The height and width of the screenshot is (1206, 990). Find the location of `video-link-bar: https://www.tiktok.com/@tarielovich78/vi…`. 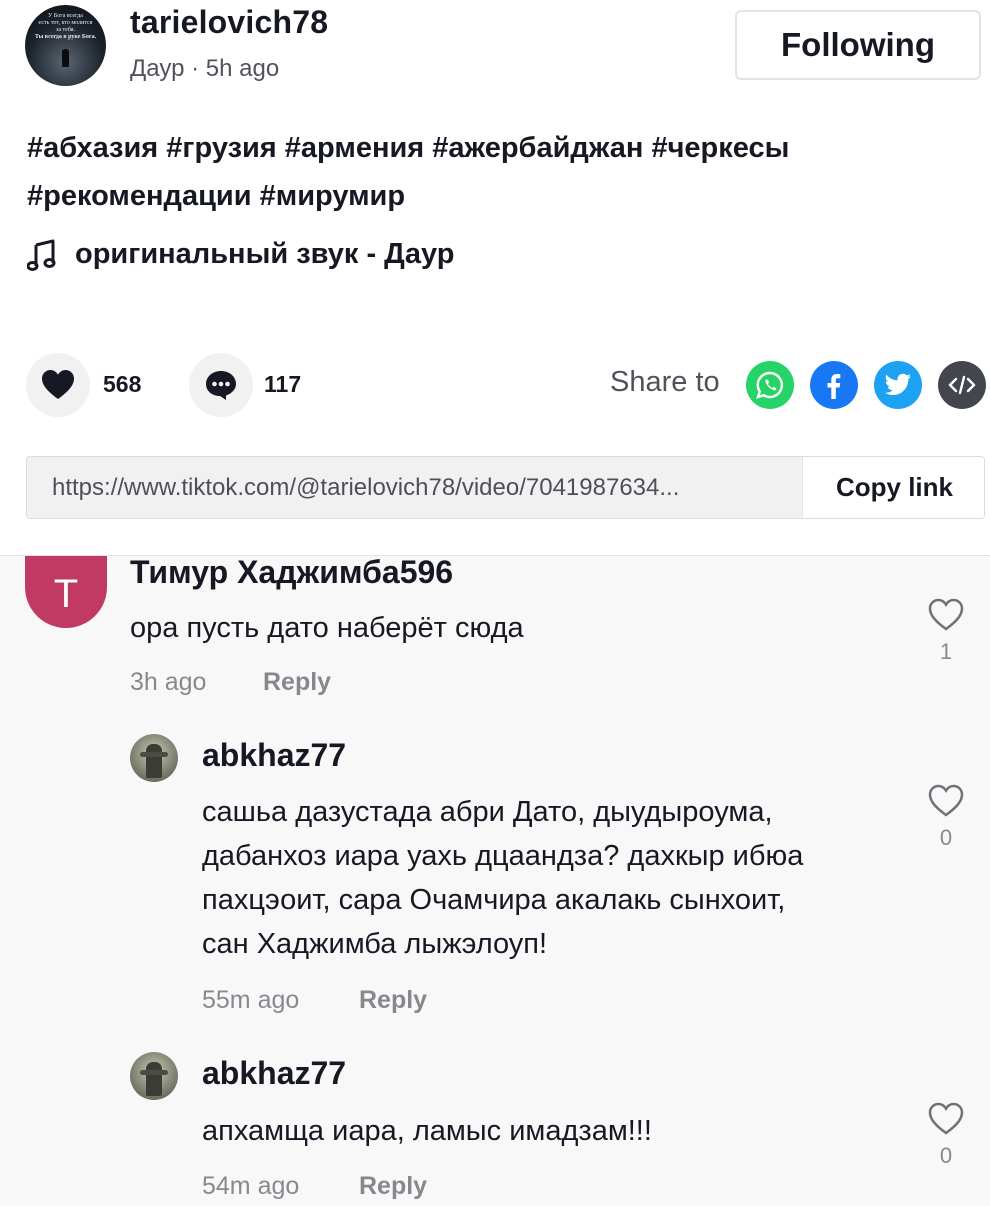

video-link-bar: https://www.tiktok.com/@tarielovich78/vi… is located at coordinates (505, 487).